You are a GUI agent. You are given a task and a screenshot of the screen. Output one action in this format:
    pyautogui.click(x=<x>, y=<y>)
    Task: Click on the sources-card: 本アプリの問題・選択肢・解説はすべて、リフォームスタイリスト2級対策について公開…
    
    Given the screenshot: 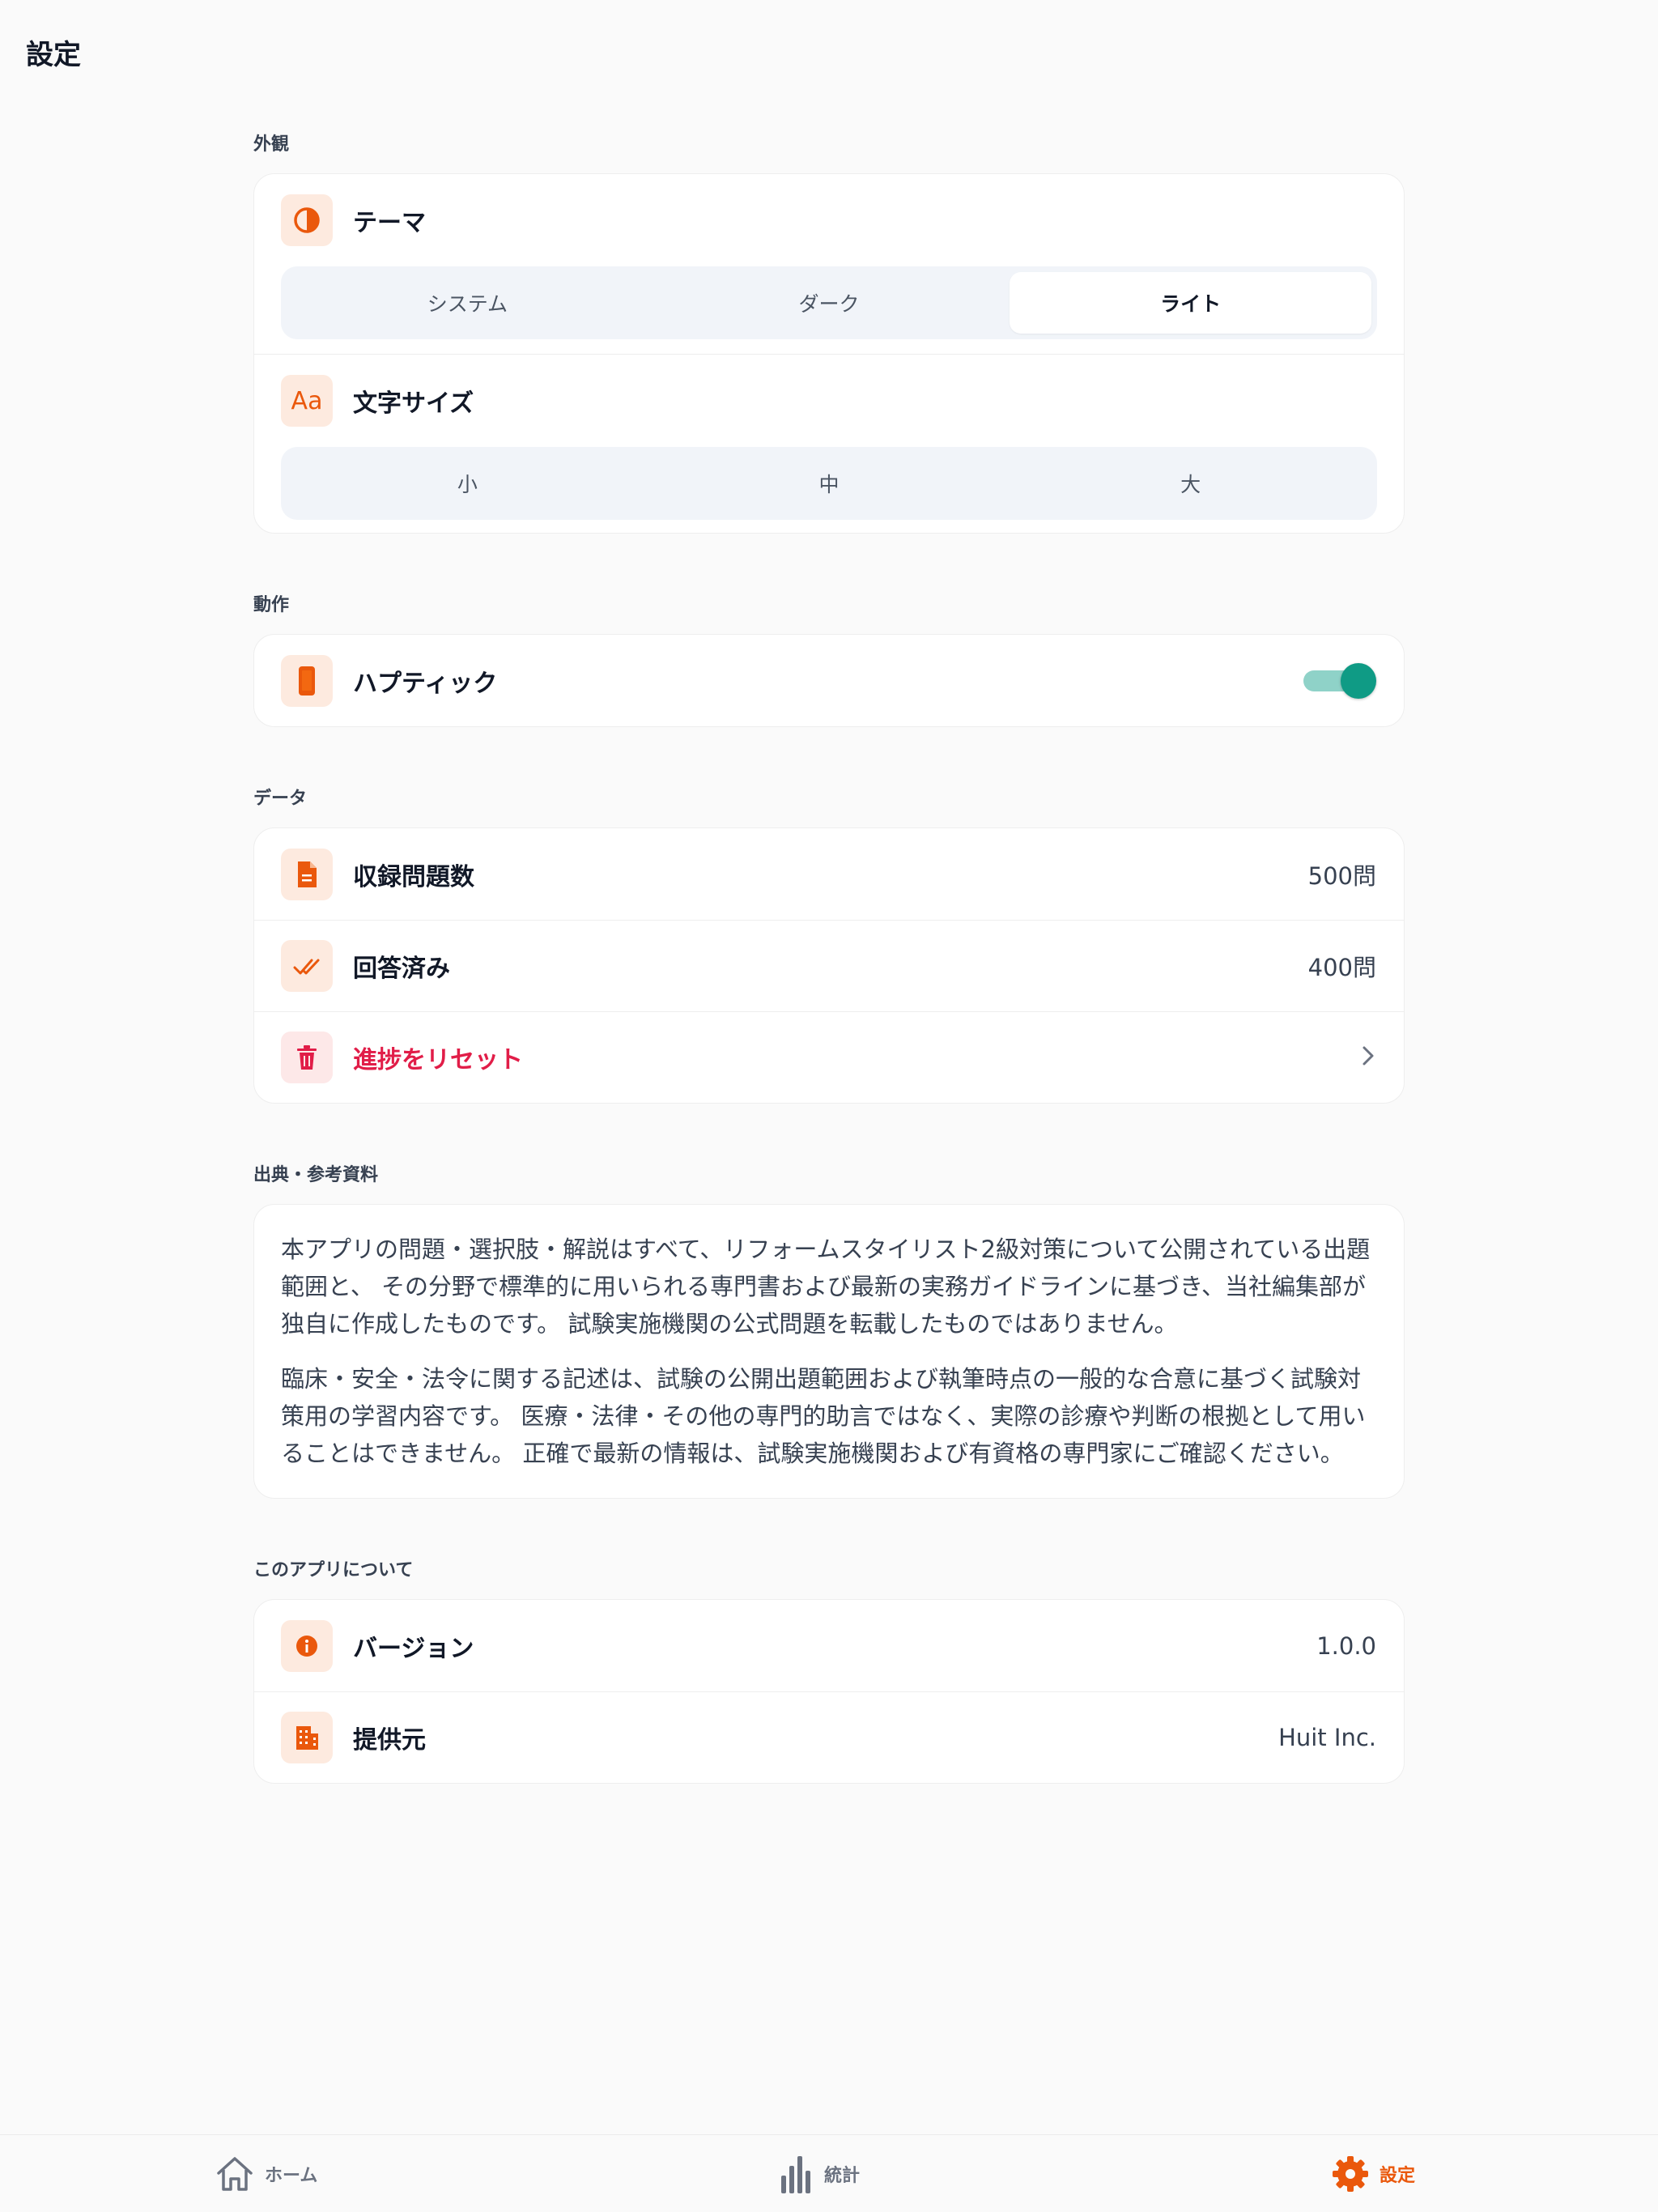 What is the action you would take?
    pyautogui.click(x=829, y=1352)
    